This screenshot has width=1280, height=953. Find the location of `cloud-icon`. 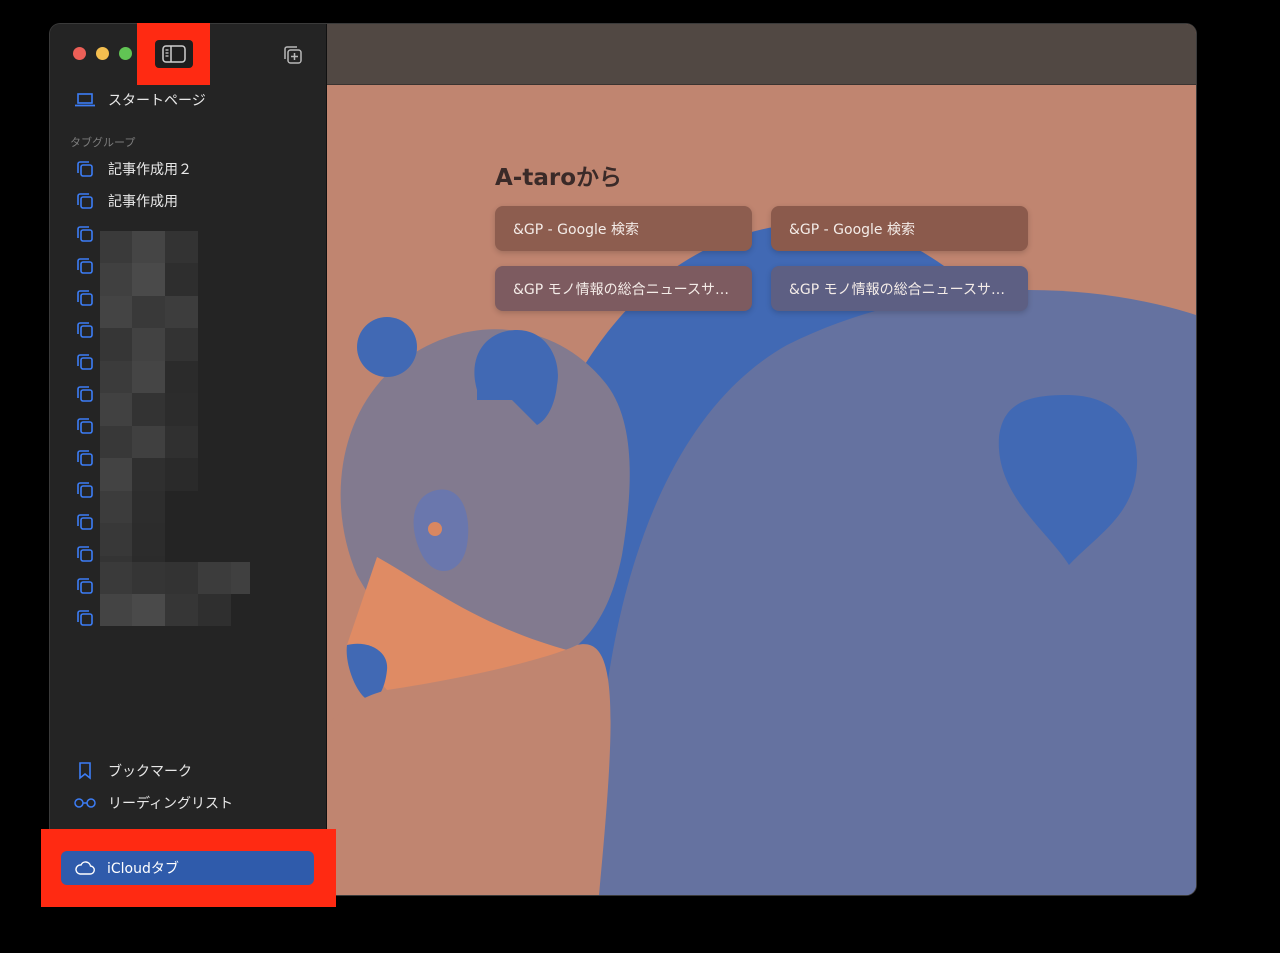

cloud-icon is located at coordinates (85, 868).